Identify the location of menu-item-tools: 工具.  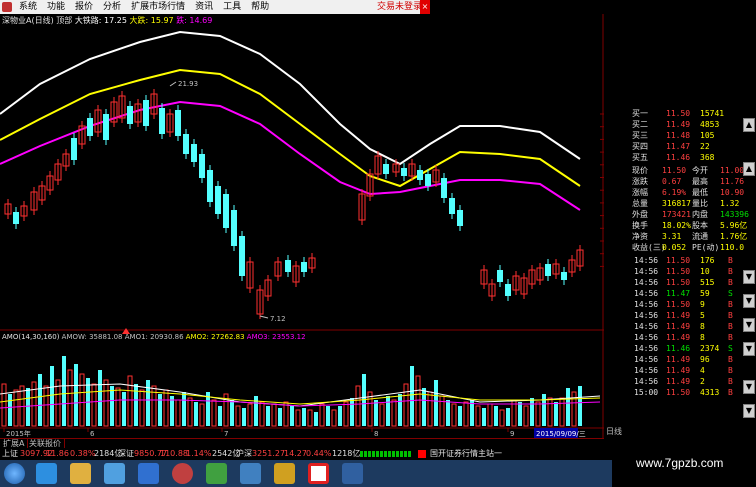
(232, 7).